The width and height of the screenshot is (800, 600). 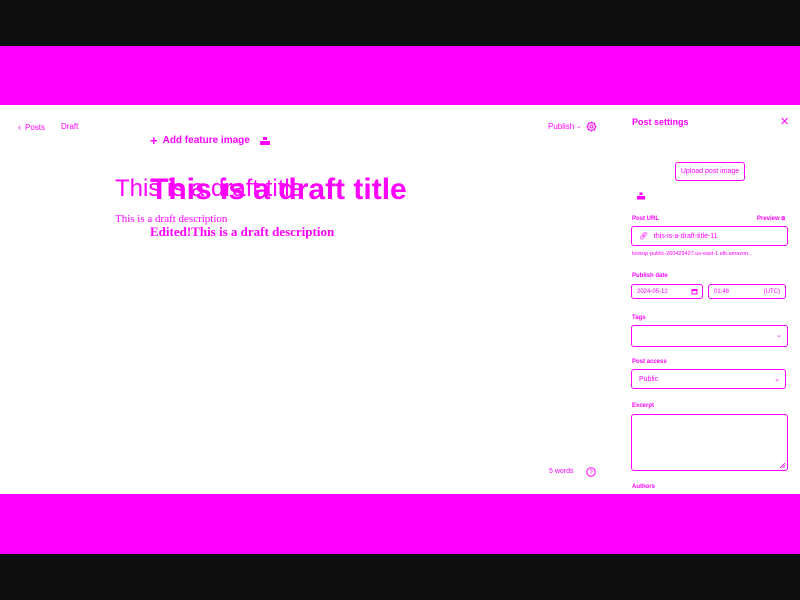 I want to click on preview-link: Preview ⧉, so click(x=771, y=219).